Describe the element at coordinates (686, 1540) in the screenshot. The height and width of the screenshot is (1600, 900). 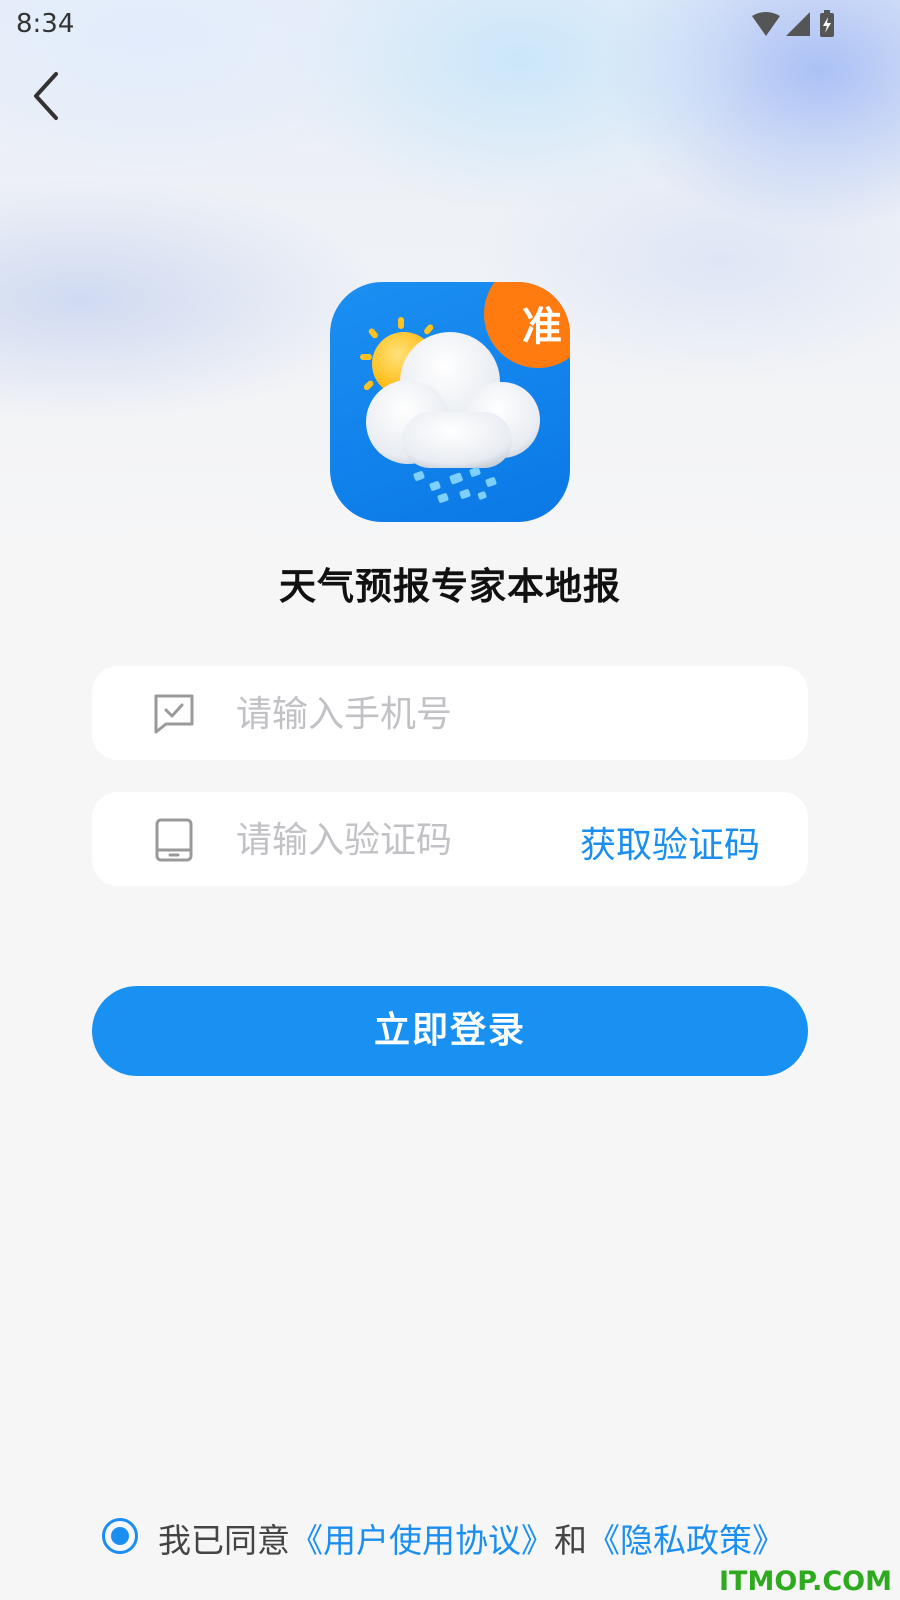
I see `privacy-policy-link: 《隐私政策》` at that location.